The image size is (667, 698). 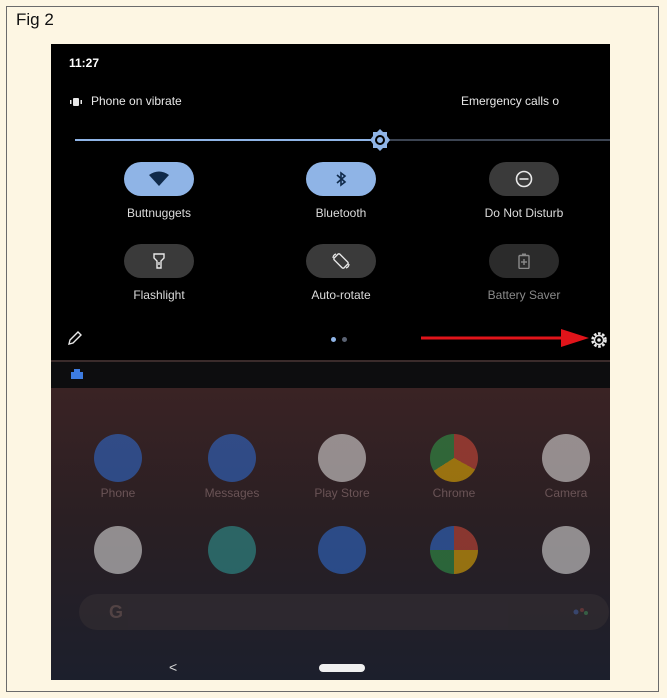 I want to click on google-logo-icon: G, so click(x=116, y=612).